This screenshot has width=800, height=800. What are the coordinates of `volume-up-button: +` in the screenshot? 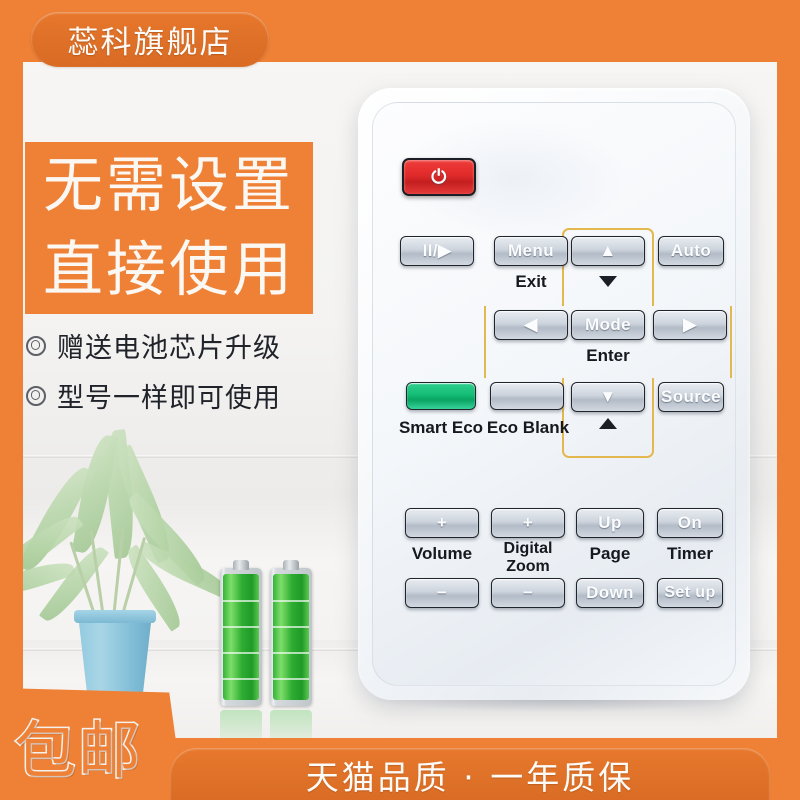 It's located at (442, 523).